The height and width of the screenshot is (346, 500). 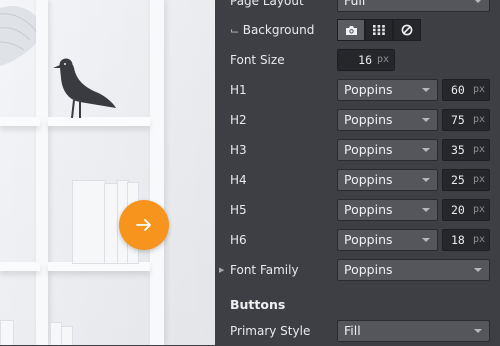 What do you see at coordinates (355, 4) in the screenshot?
I see `page-layout-value: Full` at bounding box center [355, 4].